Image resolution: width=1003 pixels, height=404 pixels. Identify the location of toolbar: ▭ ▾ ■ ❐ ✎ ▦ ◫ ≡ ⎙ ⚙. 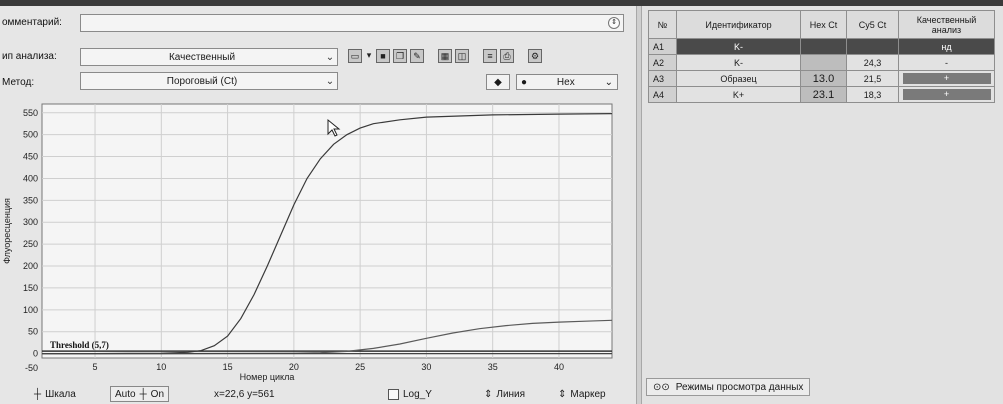
(445, 56).